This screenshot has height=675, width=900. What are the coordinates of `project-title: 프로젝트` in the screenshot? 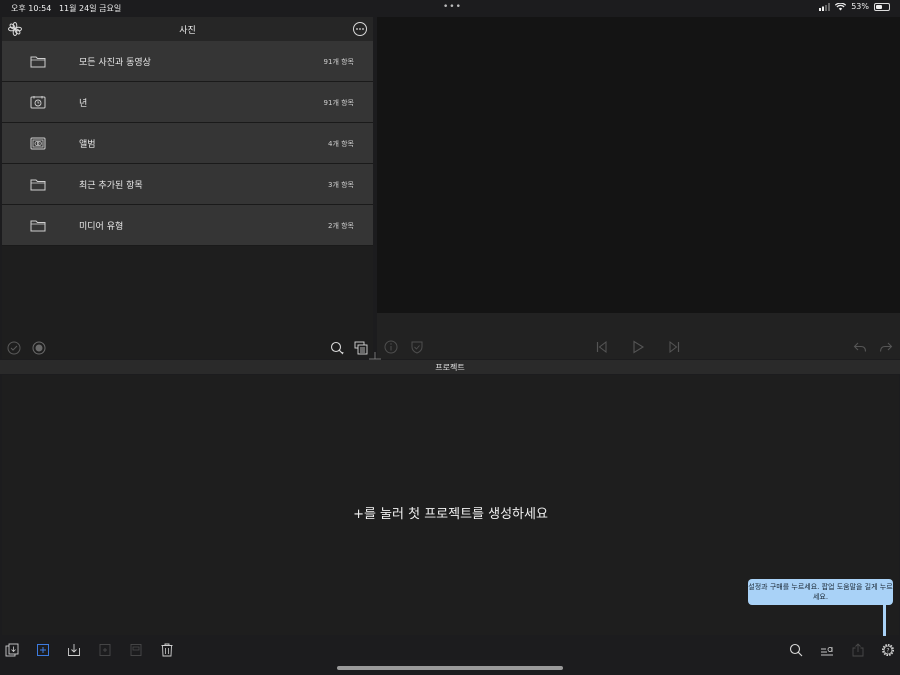 It's located at (450, 367).